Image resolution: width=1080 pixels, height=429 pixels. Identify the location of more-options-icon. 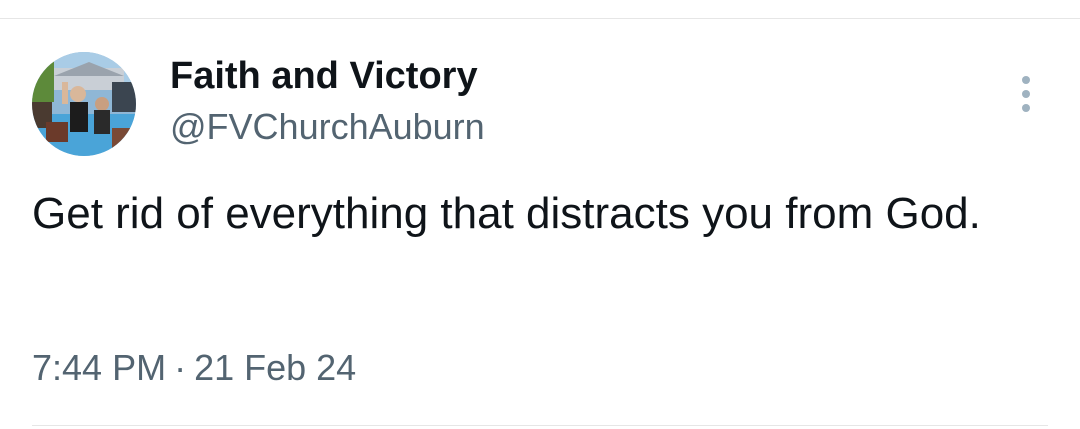
(1026, 94).